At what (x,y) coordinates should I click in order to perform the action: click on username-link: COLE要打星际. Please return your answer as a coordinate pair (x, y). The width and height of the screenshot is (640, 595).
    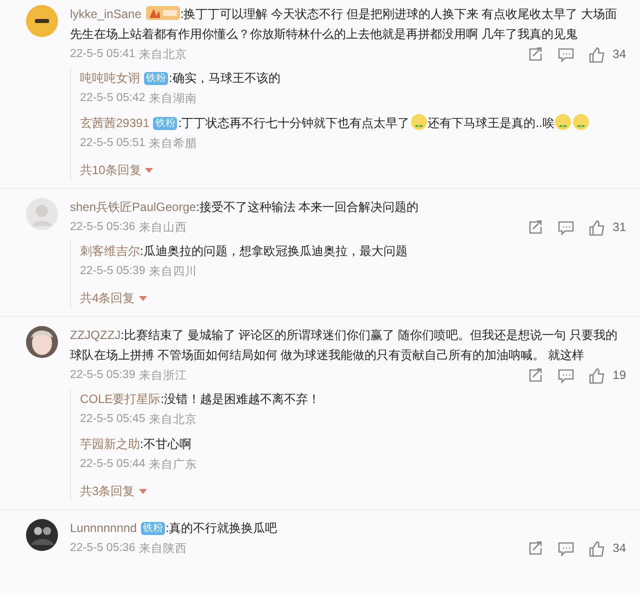
    Looking at the image, I should click on (120, 399).